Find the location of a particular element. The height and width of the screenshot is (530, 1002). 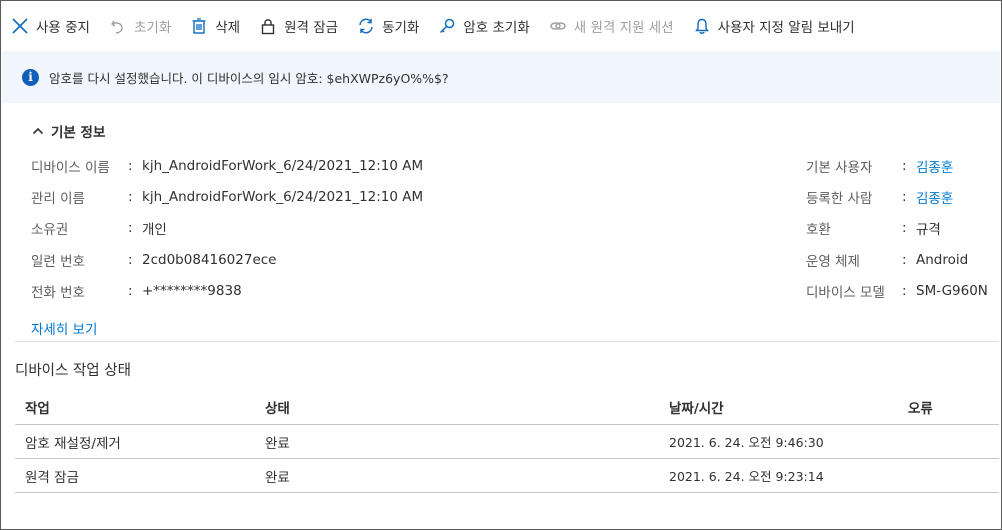

basic-info-toggle: 기본 정보 is located at coordinates (68, 131).